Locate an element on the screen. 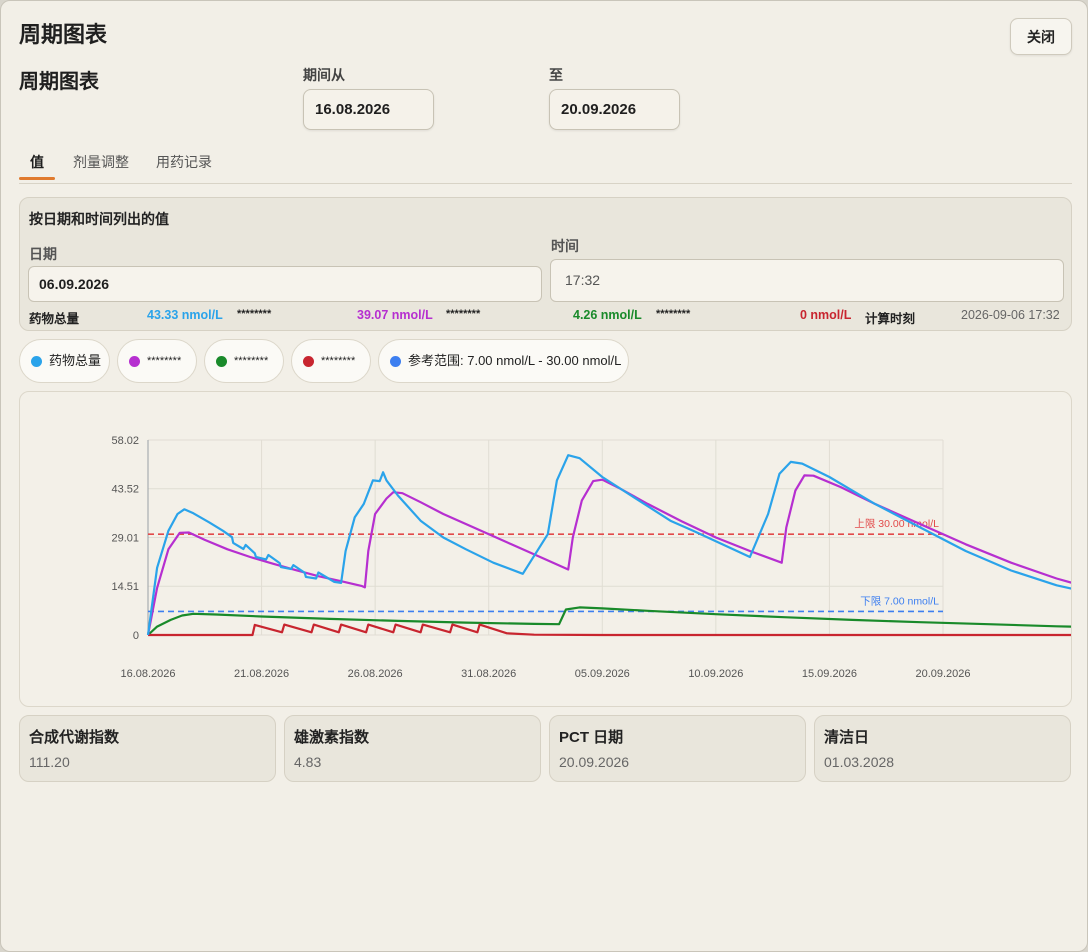 The image size is (1088, 952). legend-series-3: ******** is located at coordinates (244, 361).